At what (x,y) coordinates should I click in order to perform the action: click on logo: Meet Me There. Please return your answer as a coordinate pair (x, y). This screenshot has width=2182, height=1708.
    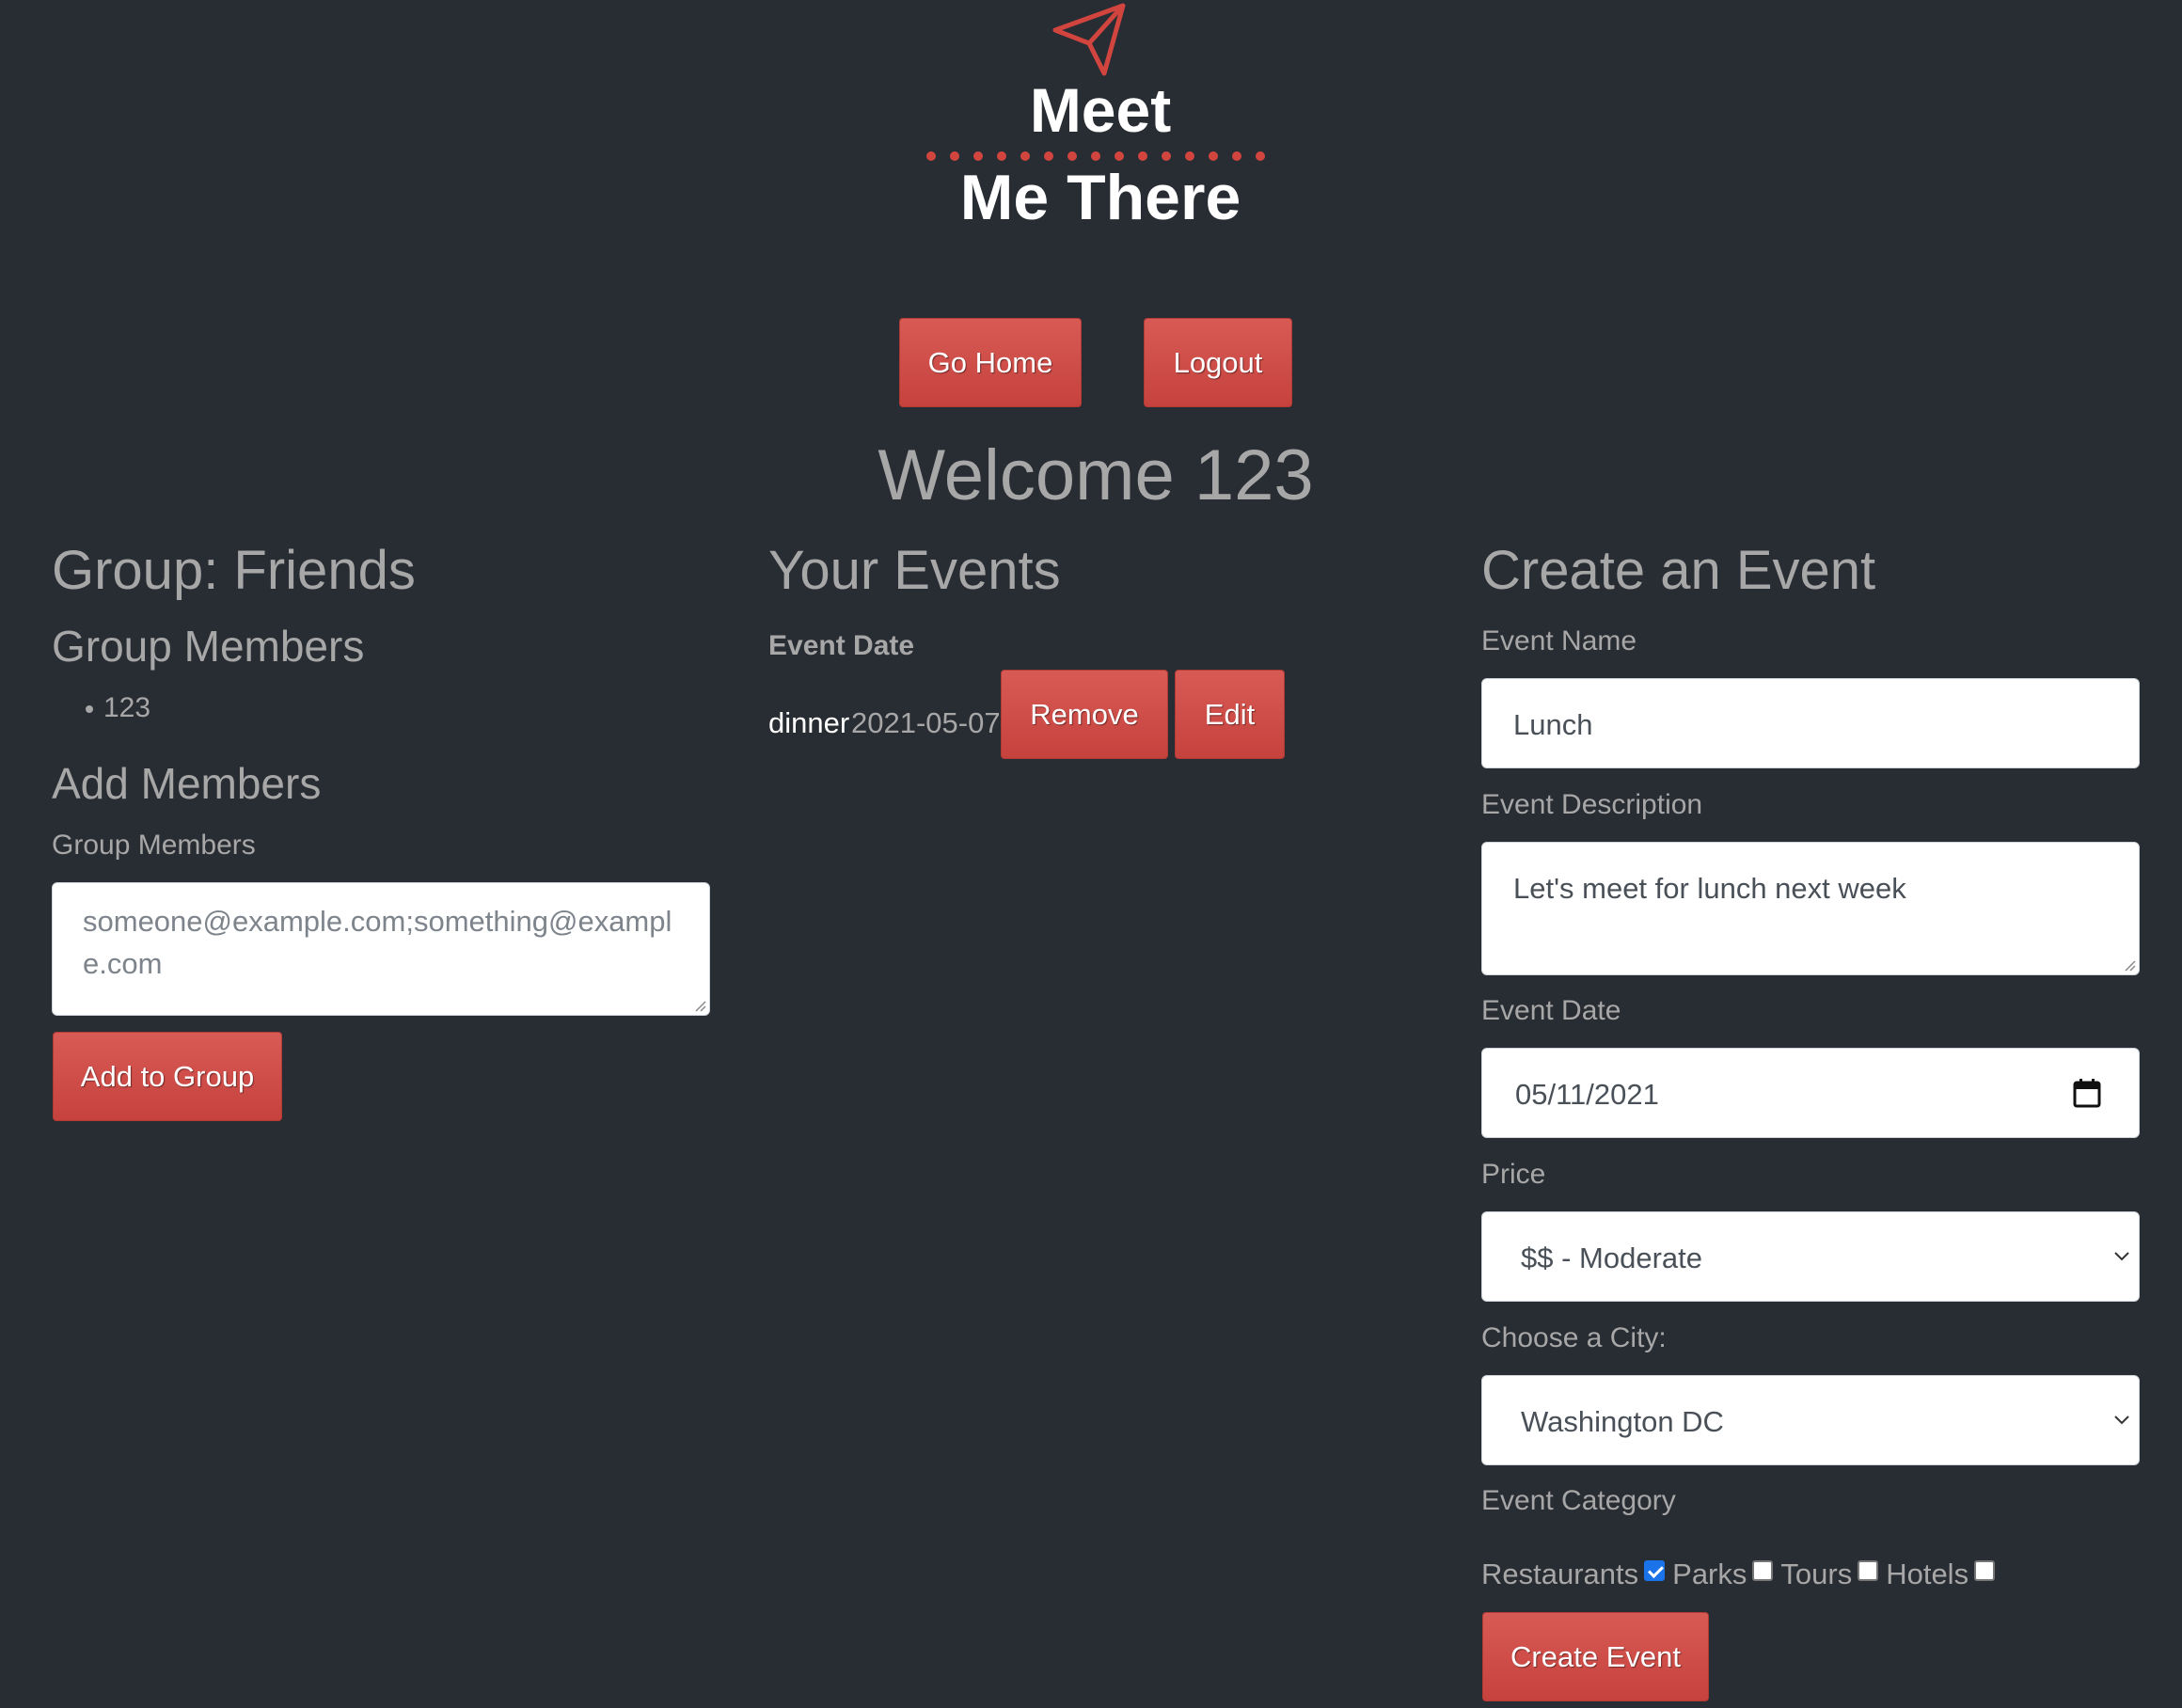
    Looking at the image, I should click on (1101, 123).